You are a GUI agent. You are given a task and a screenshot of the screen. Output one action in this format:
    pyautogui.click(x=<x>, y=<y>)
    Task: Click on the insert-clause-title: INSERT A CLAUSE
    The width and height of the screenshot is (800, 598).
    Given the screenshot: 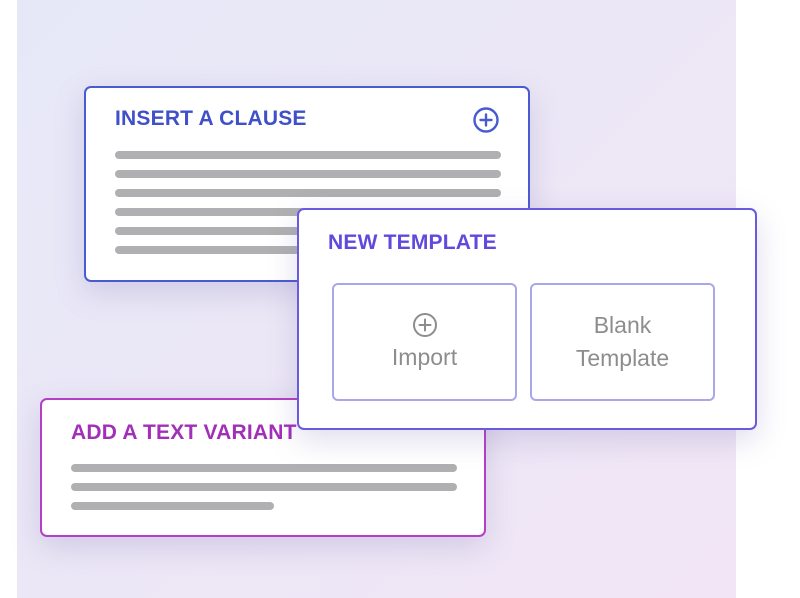 What is the action you would take?
    pyautogui.click(x=211, y=118)
    